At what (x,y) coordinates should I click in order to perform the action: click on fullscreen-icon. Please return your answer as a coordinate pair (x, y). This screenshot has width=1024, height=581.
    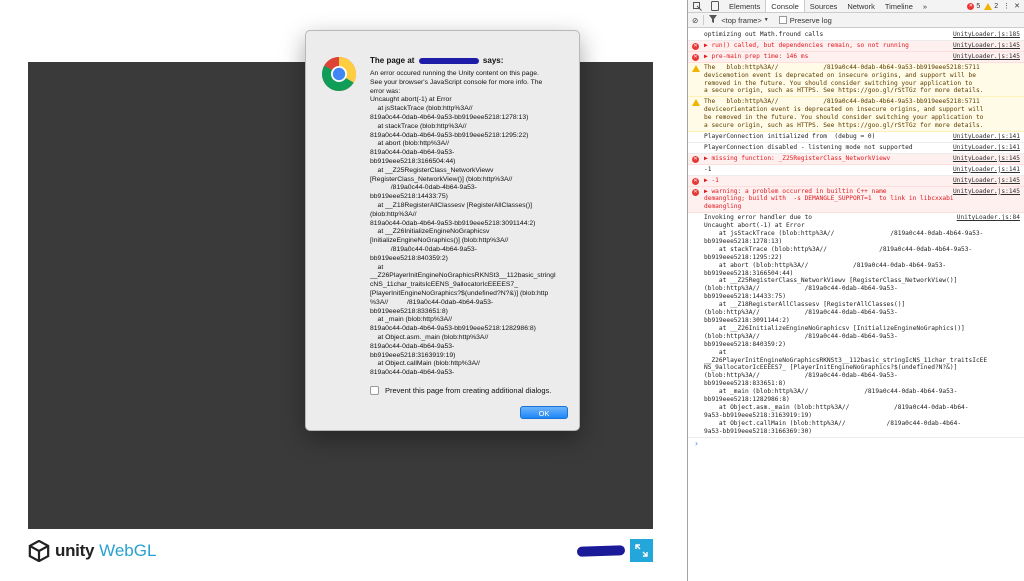
    Looking at the image, I should click on (641, 550).